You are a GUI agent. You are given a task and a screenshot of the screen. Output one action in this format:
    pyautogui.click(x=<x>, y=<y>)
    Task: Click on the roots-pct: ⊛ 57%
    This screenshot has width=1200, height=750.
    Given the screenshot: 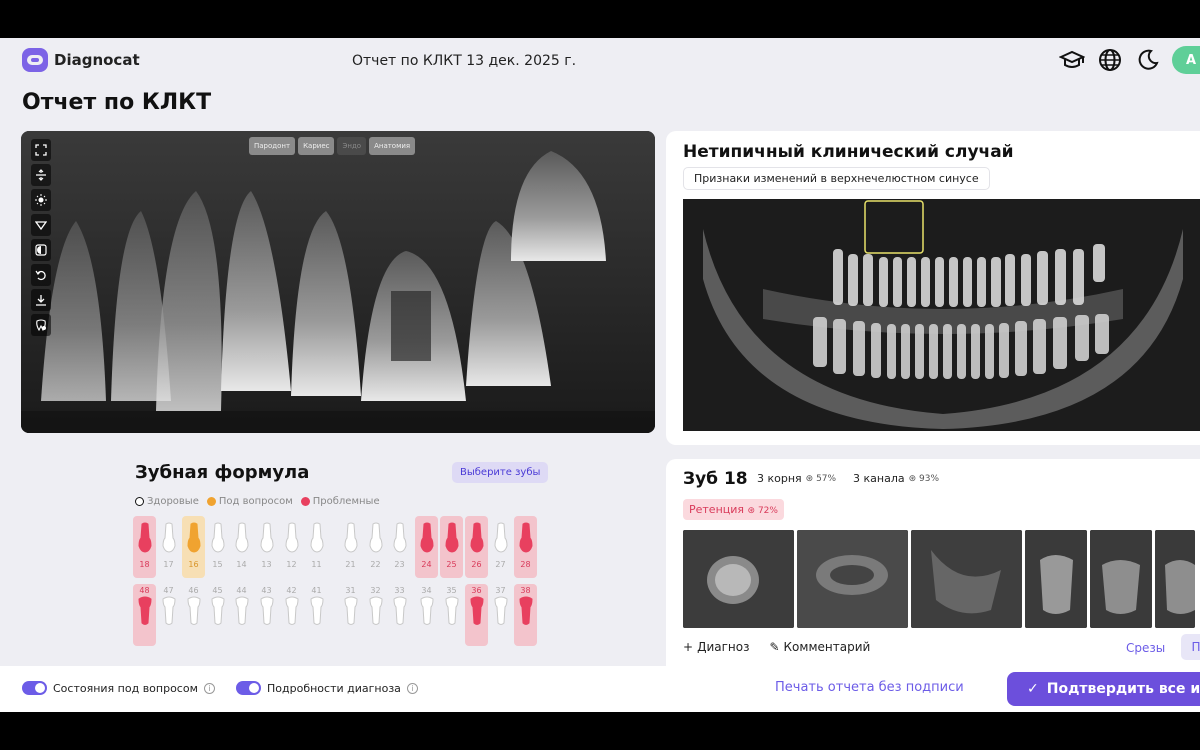 What is the action you would take?
    pyautogui.click(x=821, y=478)
    